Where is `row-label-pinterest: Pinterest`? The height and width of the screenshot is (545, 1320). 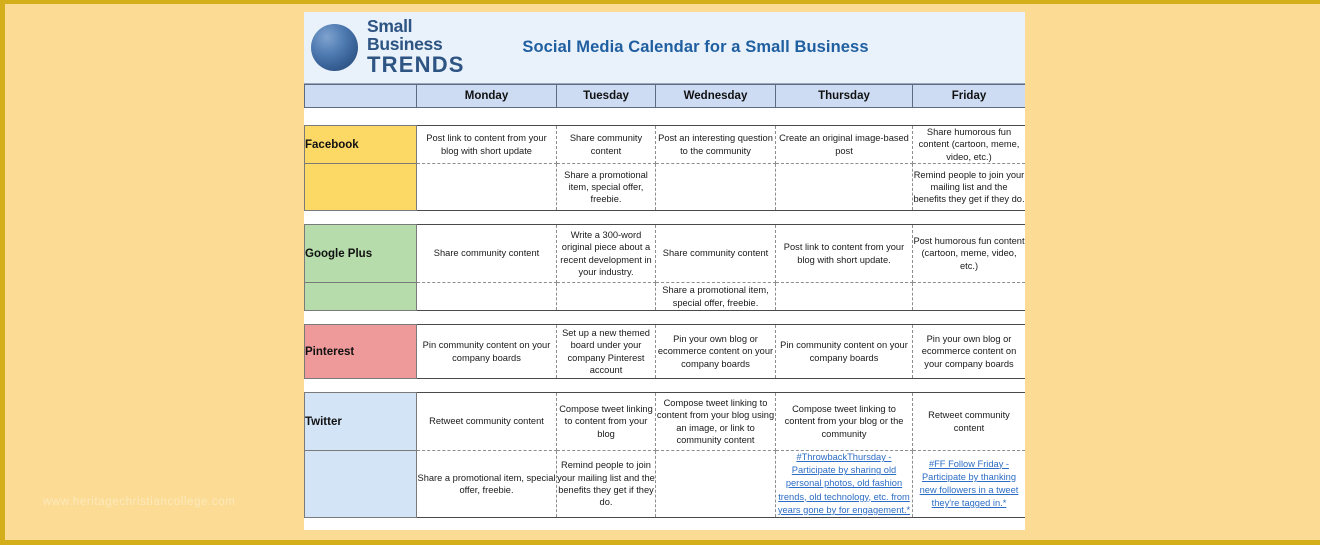
row-label-pinterest: Pinterest is located at coordinates (360, 351).